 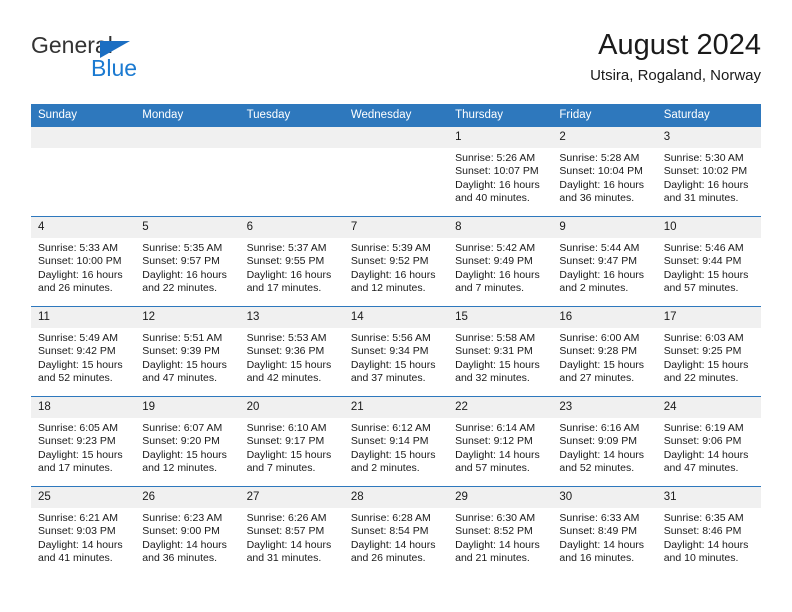 What do you see at coordinates (702, 441) in the screenshot?
I see `sunset-text: Sunset: 9:06 PM` at bounding box center [702, 441].